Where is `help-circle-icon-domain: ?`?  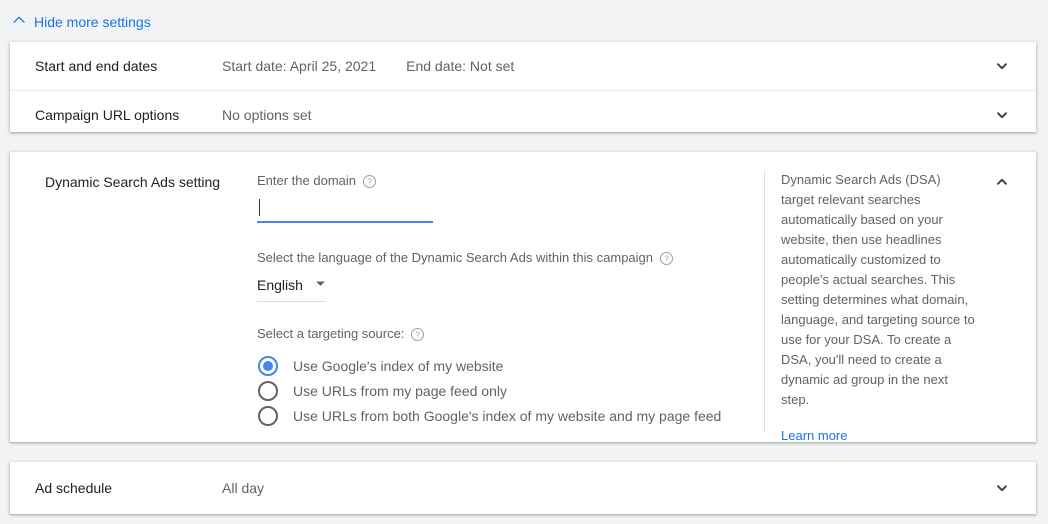 help-circle-icon-domain: ? is located at coordinates (369, 181).